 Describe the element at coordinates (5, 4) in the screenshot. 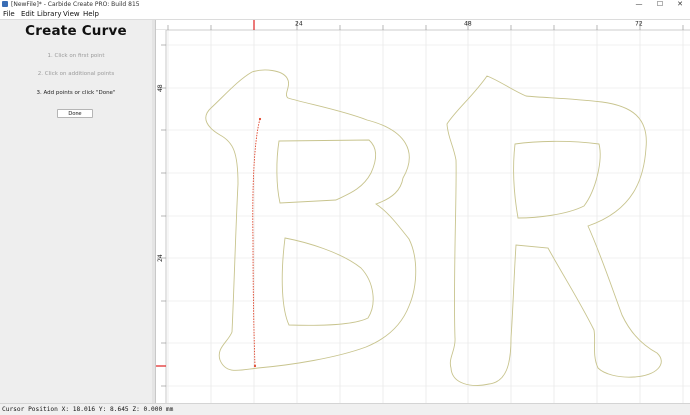

I see `app-icon` at that location.